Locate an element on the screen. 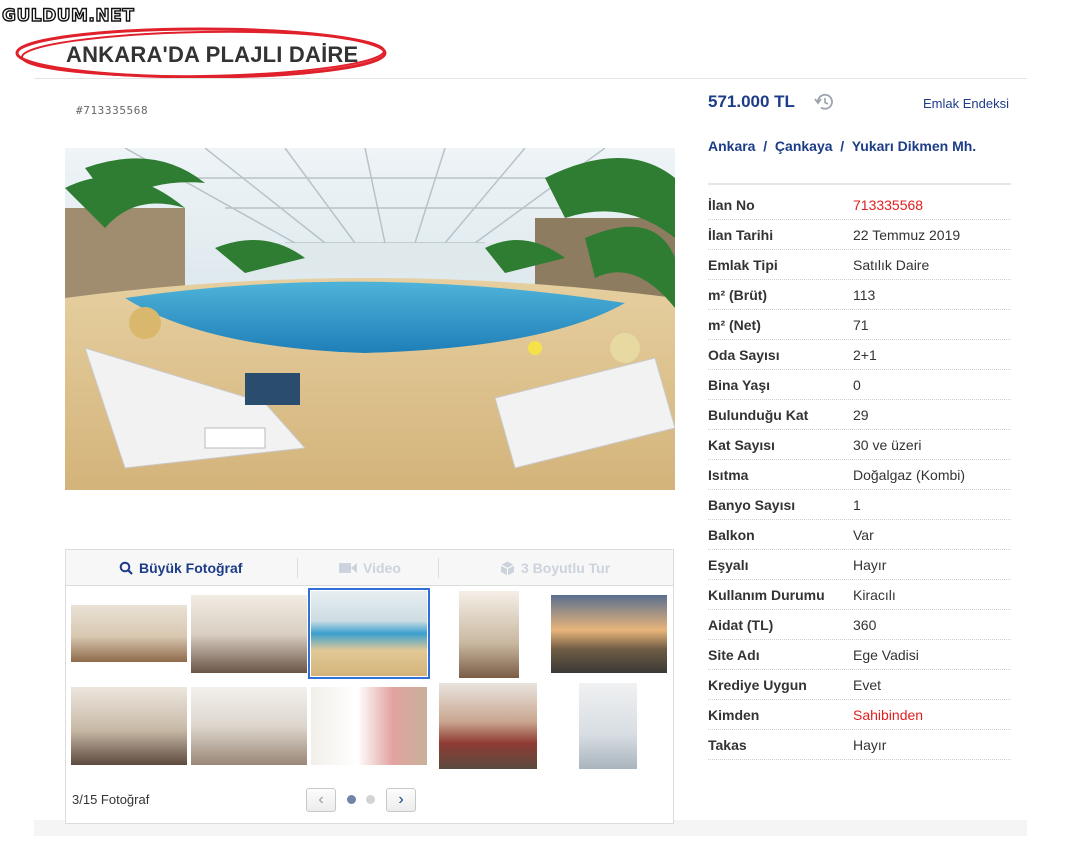  detail-value: Var is located at coordinates (863, 535).